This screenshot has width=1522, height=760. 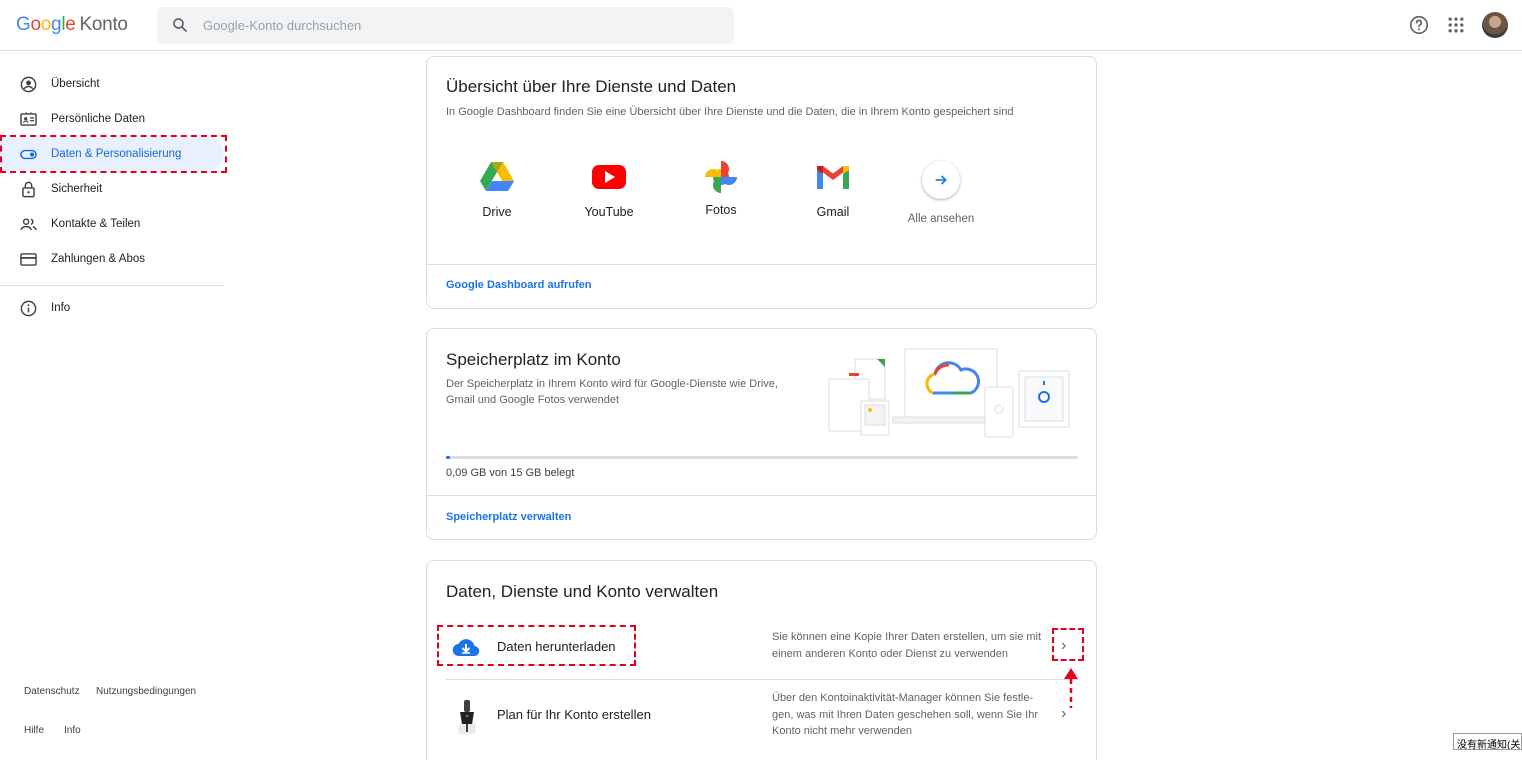 I want to click on service-drive: Drive, so click(x=497, y=190).